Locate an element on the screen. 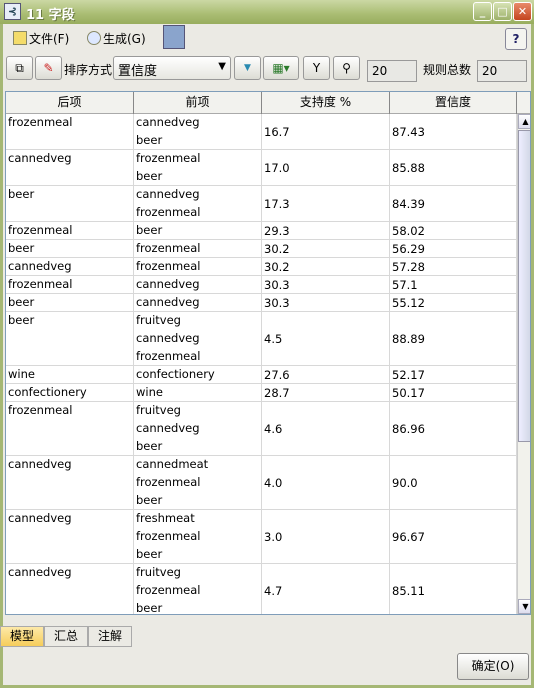 This screenshot has width=534, height=688. header-antecedent: 前项 is located at coordinates (198, 103).